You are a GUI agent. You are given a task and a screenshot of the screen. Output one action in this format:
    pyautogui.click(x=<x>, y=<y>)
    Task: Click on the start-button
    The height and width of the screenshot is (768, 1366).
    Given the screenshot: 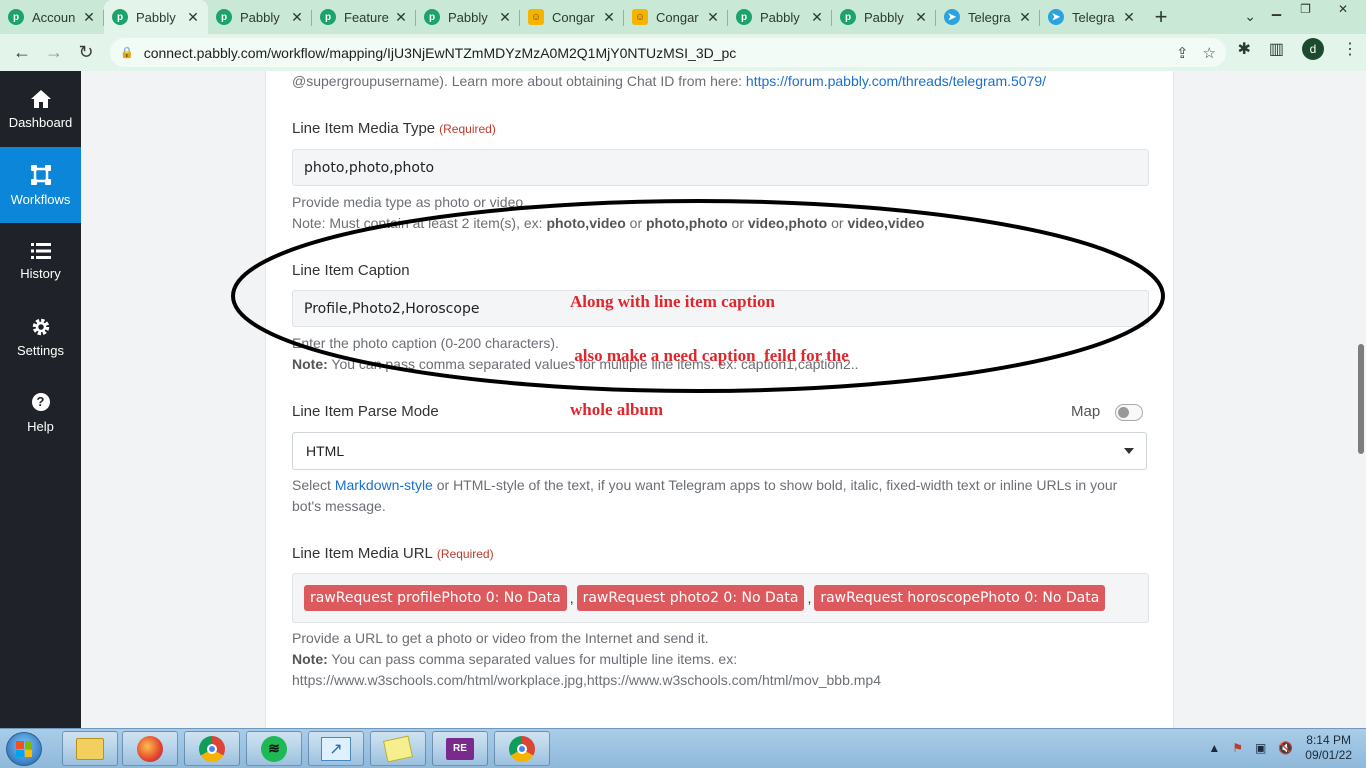 What is the action you would take?
    pyautogui.click(x=24, y=749)
    